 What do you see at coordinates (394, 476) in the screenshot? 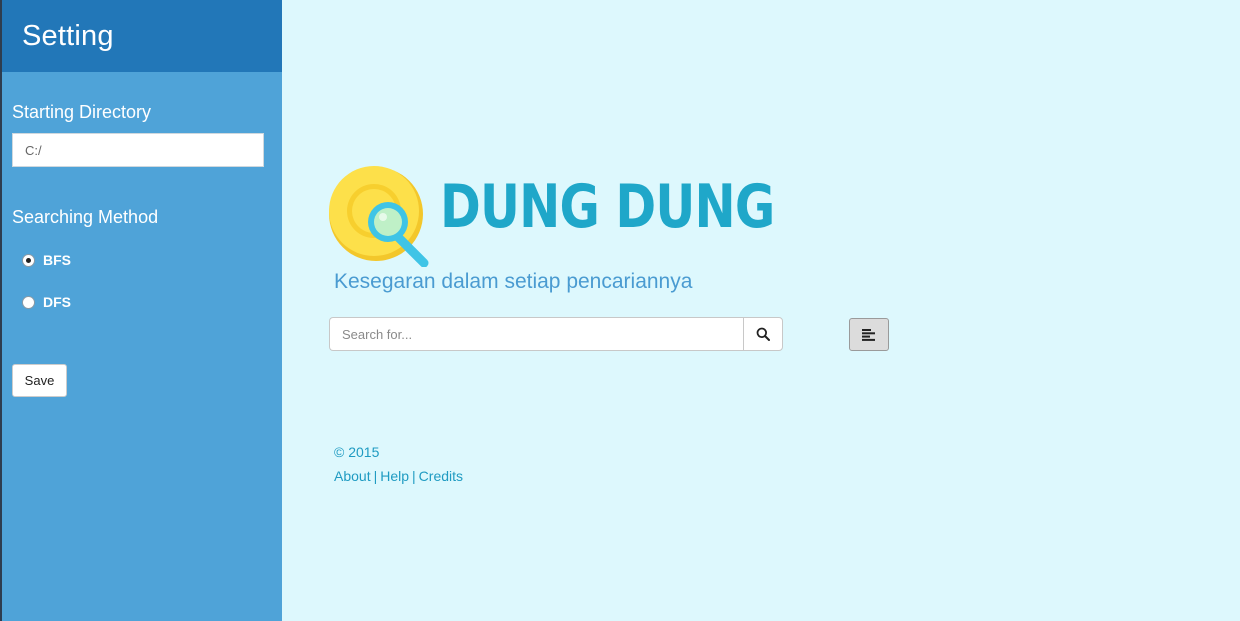
I see `help-link: Help` at bounding box center [394, 476].